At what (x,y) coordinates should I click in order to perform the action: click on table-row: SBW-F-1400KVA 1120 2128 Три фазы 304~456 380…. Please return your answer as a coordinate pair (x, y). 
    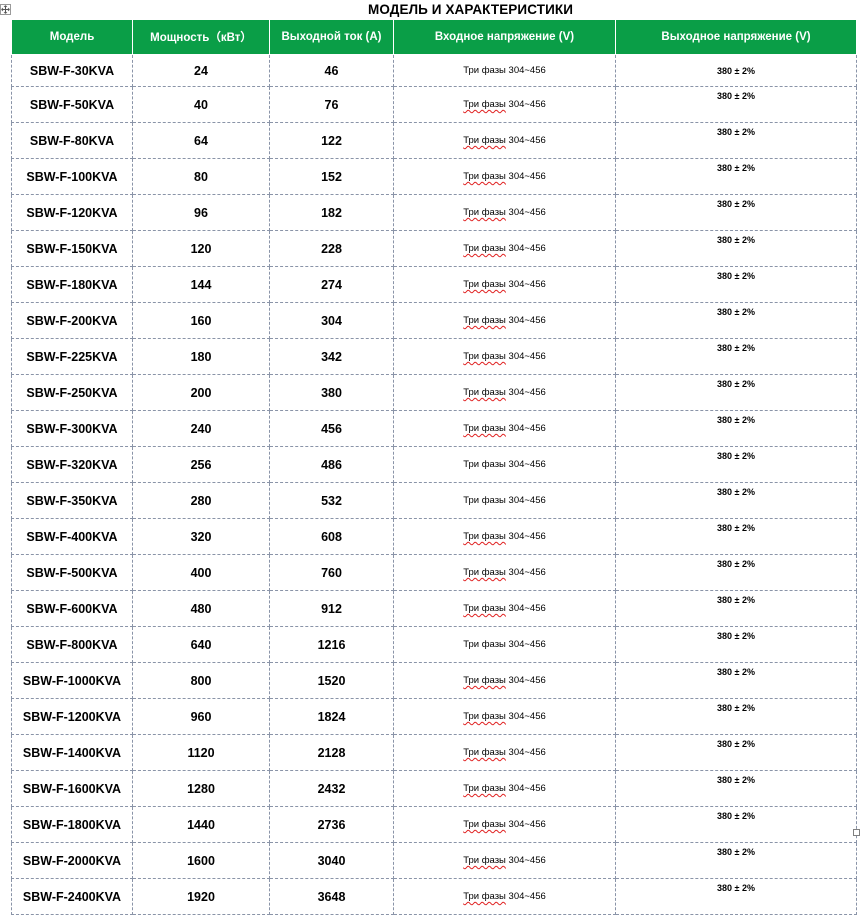
    Looking at the image, I should click on (434, 752).